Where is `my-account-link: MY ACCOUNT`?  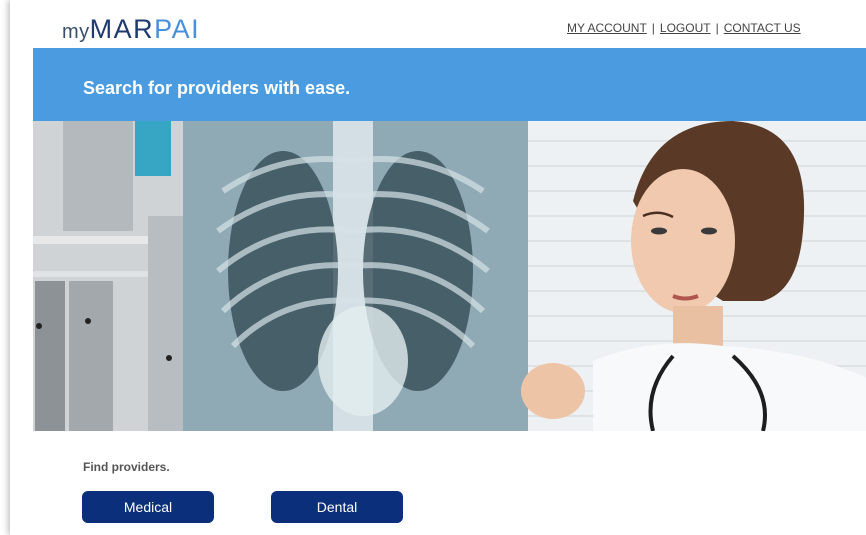 my-account-link: MY ACCOUNT is located at coordinates (607, 28).